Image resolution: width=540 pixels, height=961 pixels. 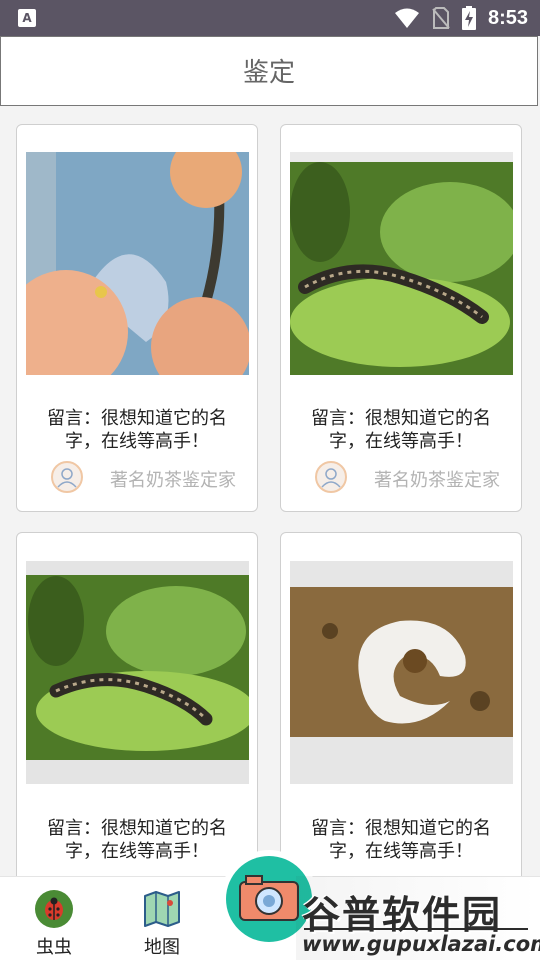 I want to click on watermark-url: www.gupuxlazai.com, so click(x=421, y=944).